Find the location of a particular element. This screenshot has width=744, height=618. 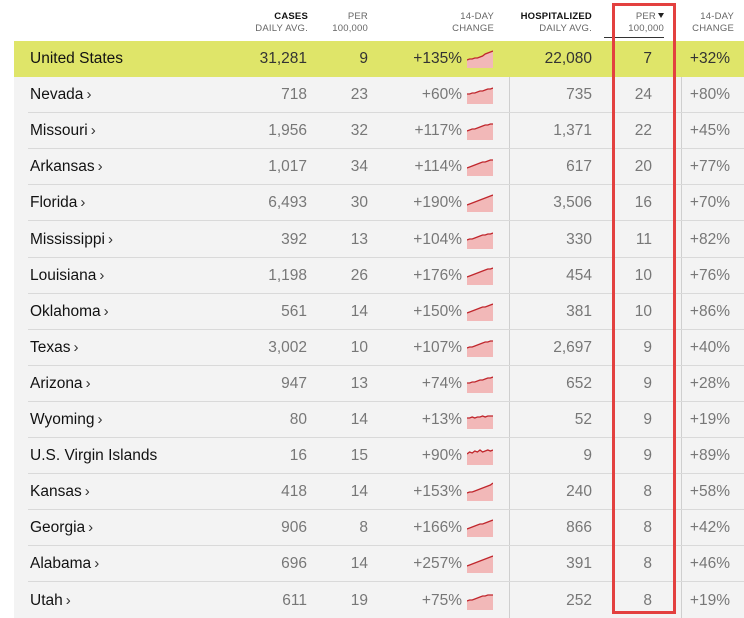

table-row: Louisiana › 1,198 26 +176% 454 10 +76% is located at coordinates (379, 276).